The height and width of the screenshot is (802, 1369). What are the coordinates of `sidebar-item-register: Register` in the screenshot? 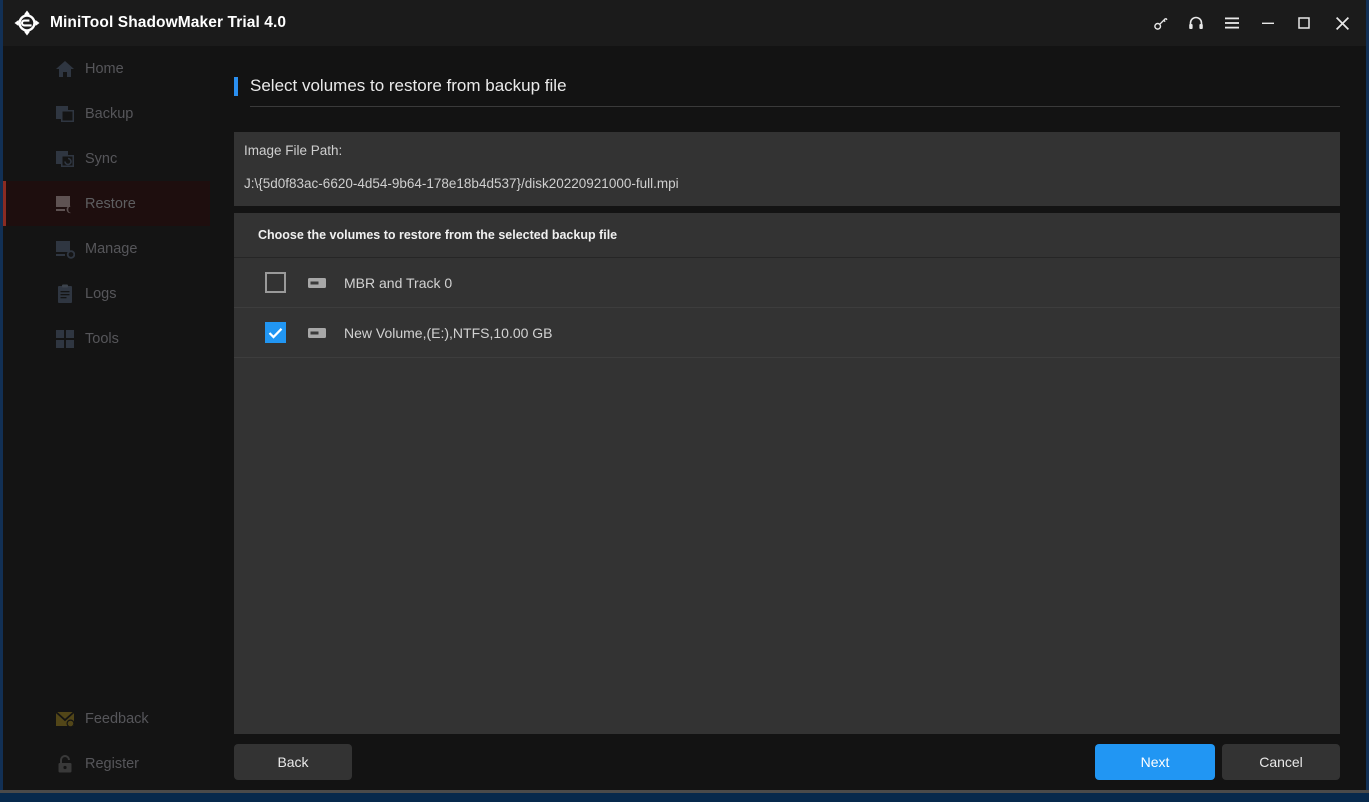 It's located at (106, 763).